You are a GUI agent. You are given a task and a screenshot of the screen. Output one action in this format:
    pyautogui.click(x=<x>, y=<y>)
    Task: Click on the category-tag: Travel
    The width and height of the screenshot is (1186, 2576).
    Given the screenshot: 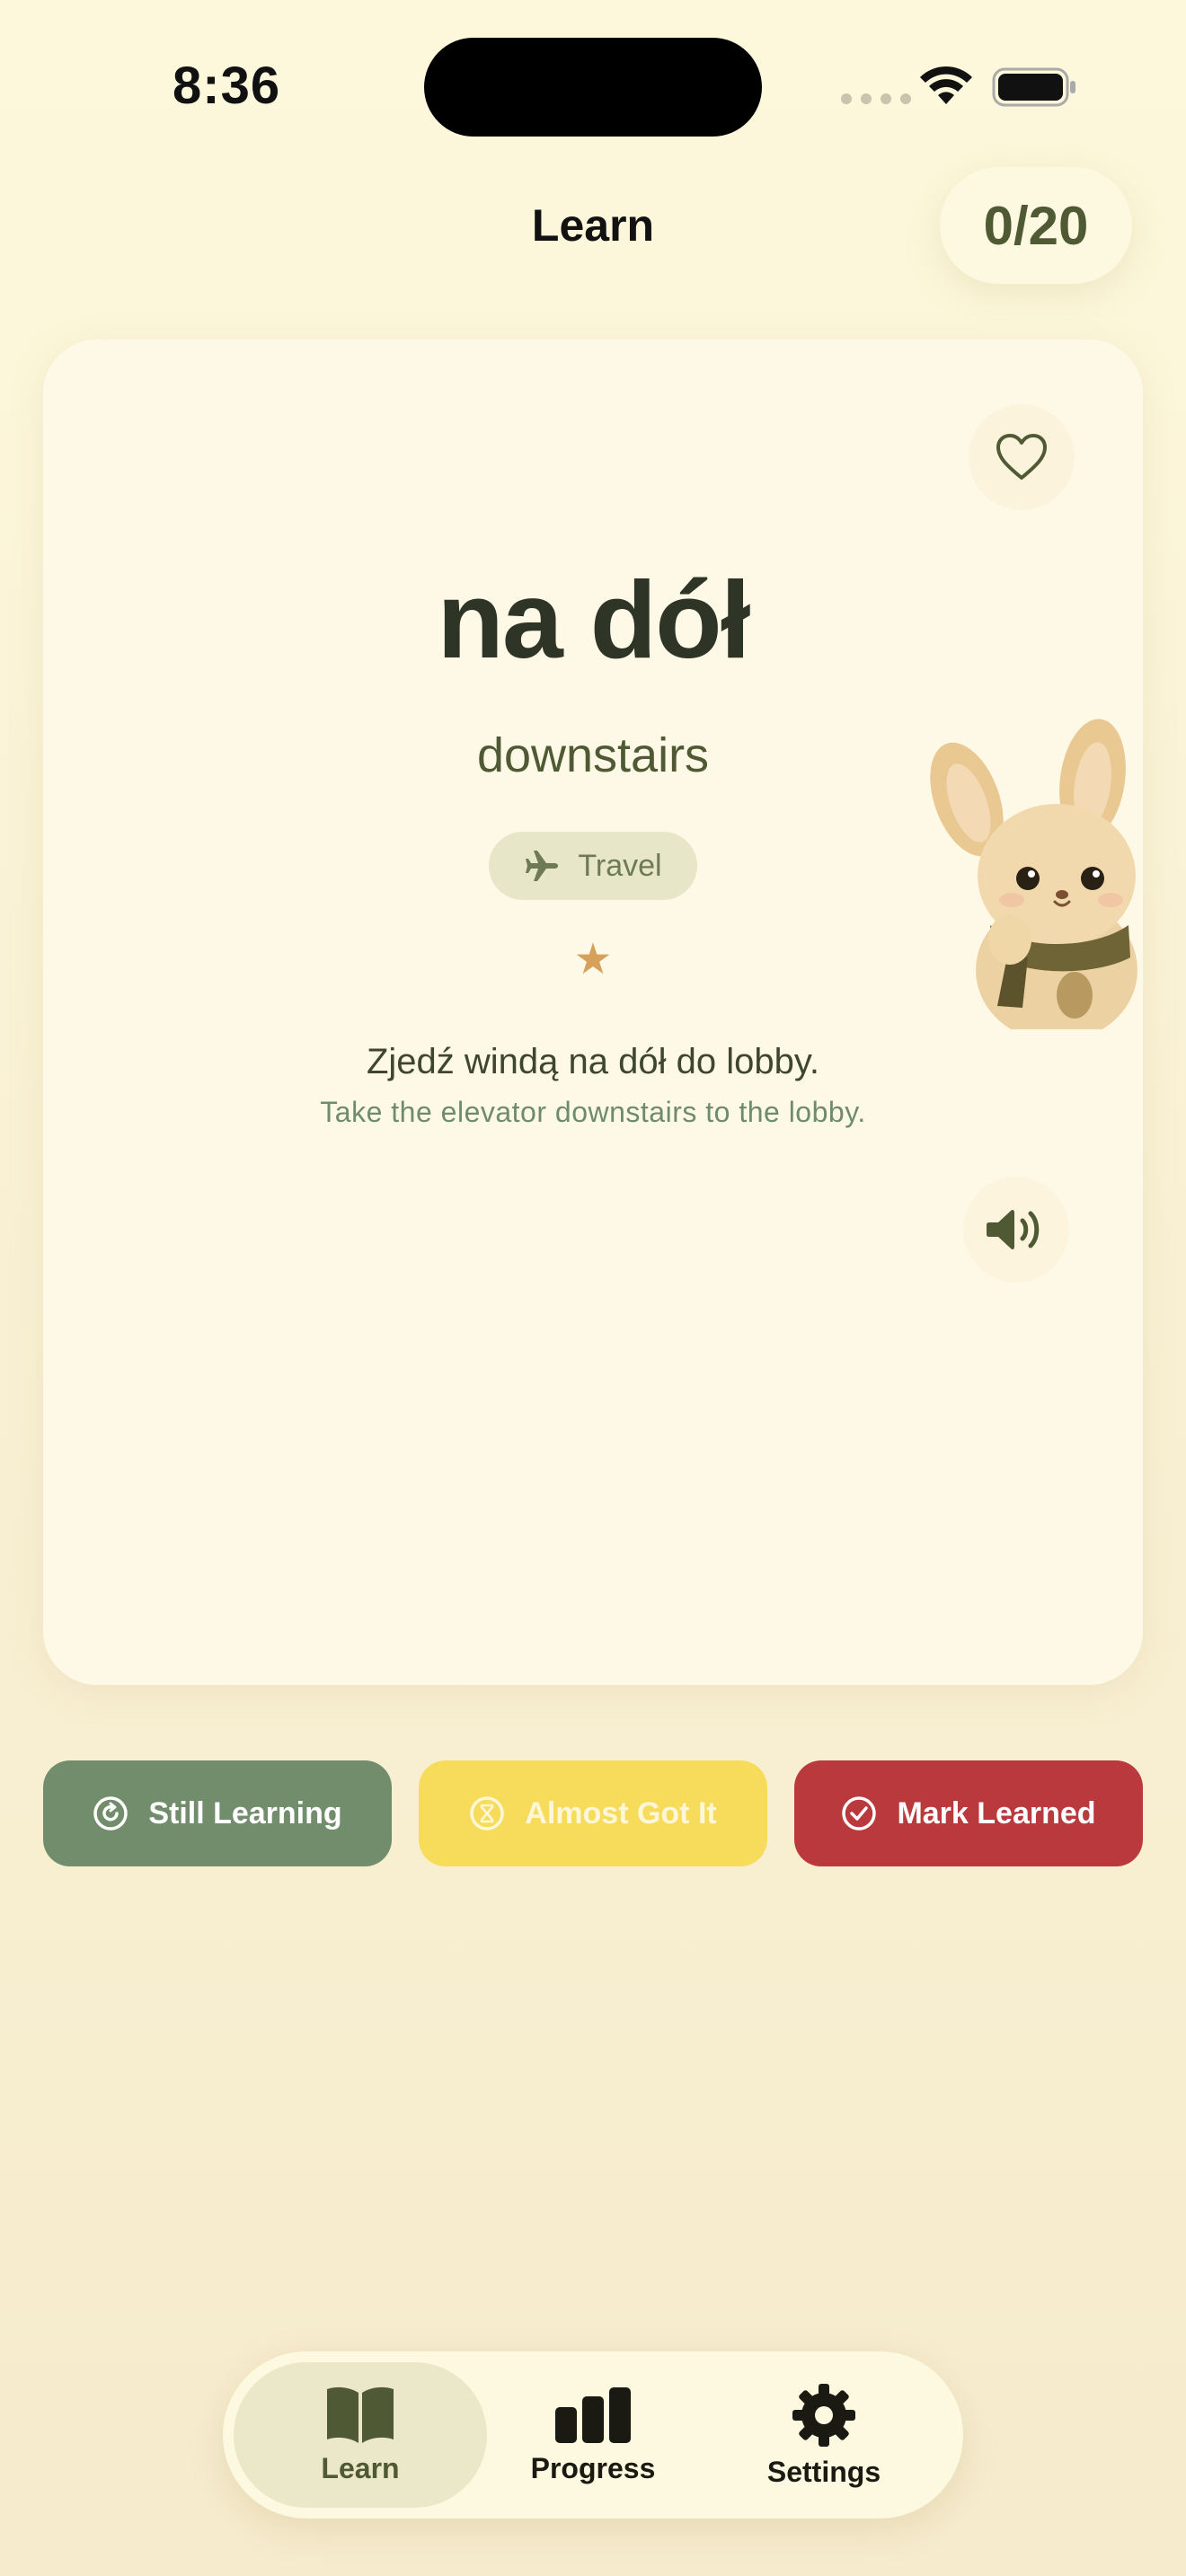 What is the action you would take?
    pyautogui.click(x=593, y=866)
    